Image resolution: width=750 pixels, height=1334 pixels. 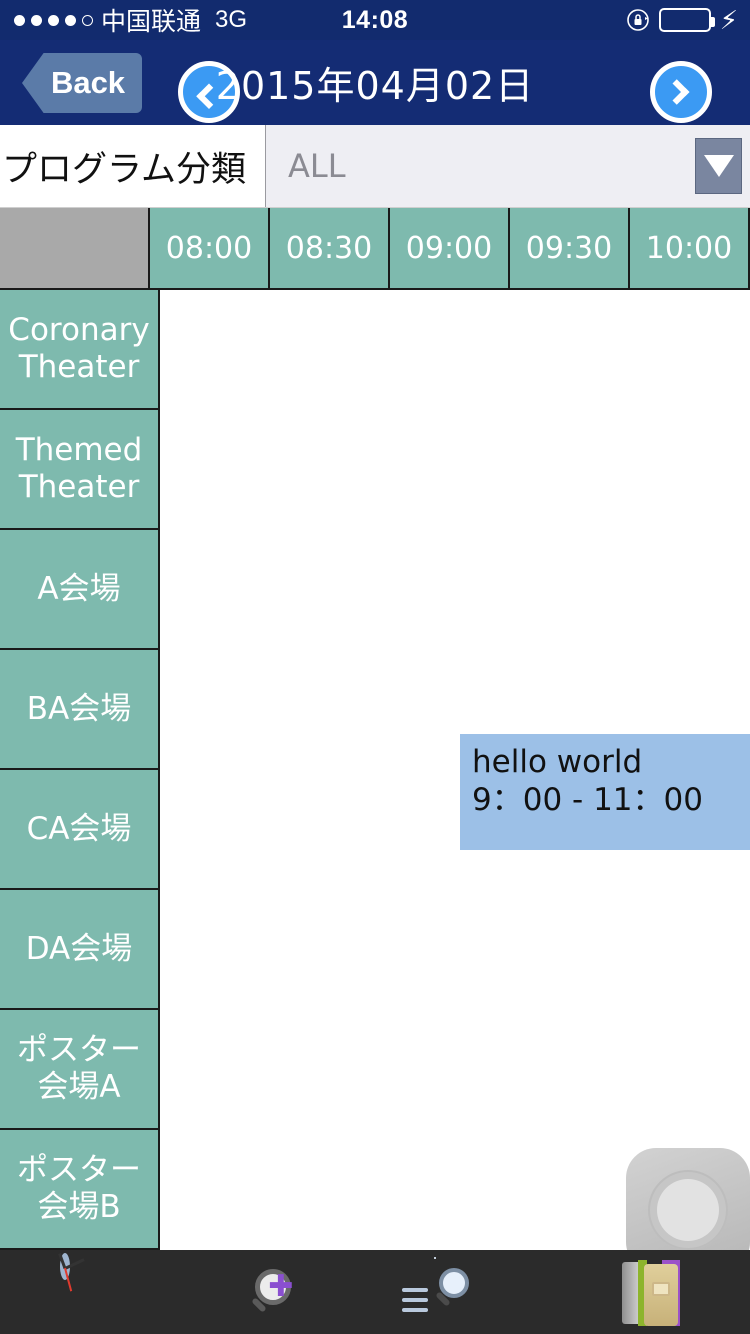 I want to click on document-search-icon, so click(x=452, y=1292).